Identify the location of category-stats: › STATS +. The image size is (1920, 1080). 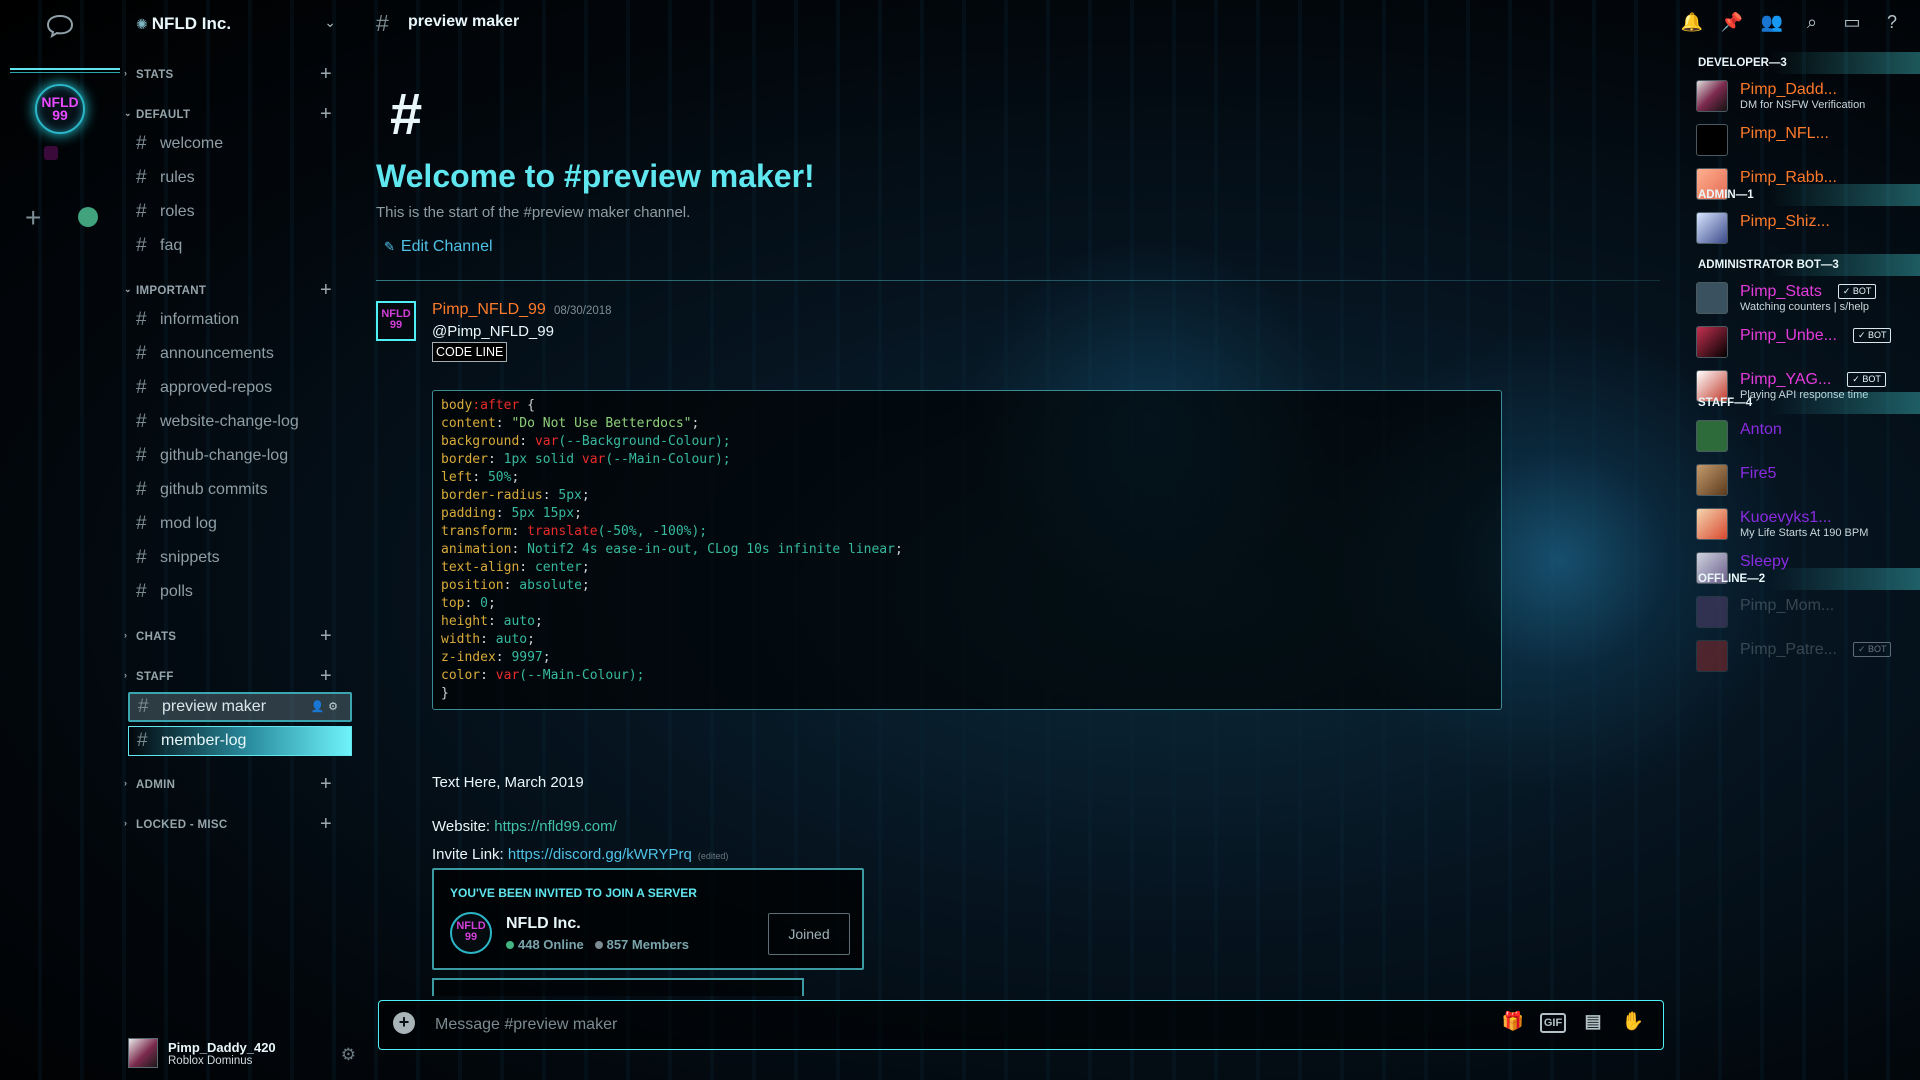
(235, 74).